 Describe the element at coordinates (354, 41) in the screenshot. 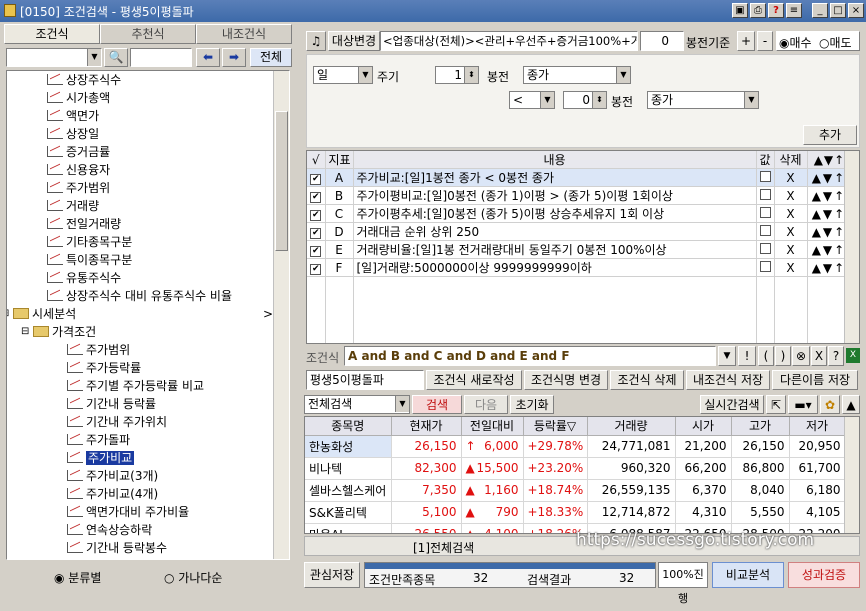

I see `target-change-button: 대상변경` at that location.